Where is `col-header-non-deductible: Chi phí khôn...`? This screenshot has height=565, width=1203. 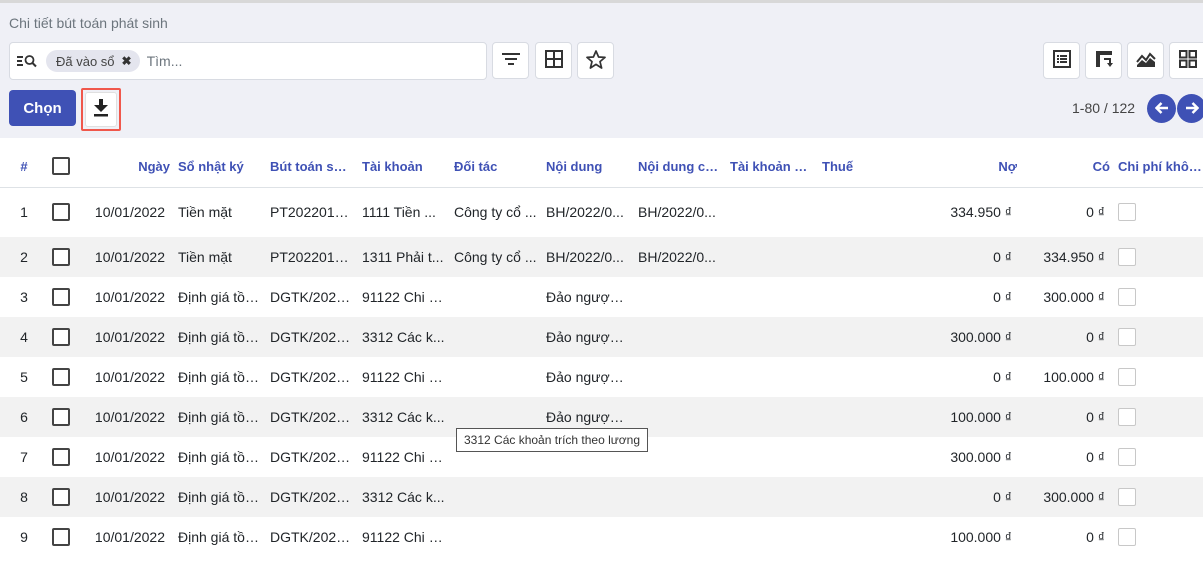
col-header-non-deductible: Chi phí khôn... is located at coordinates (1158, 166).